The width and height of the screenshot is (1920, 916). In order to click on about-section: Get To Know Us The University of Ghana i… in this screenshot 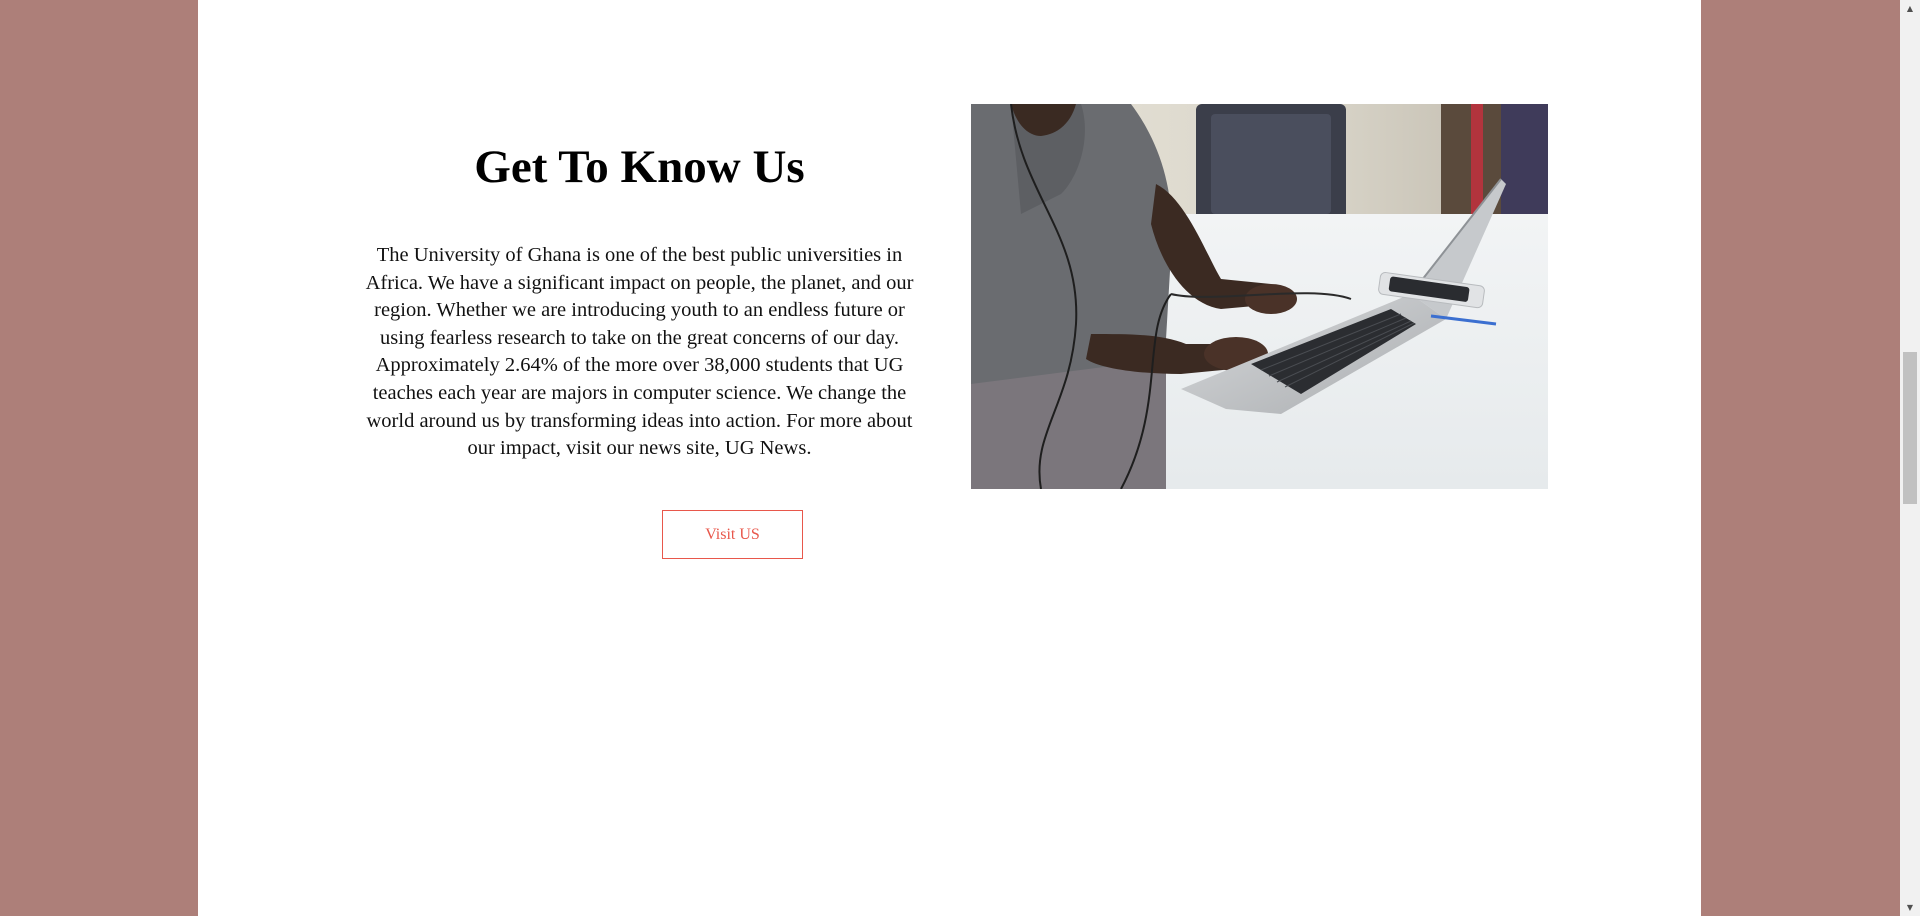, I will do `click(639, 299)`.